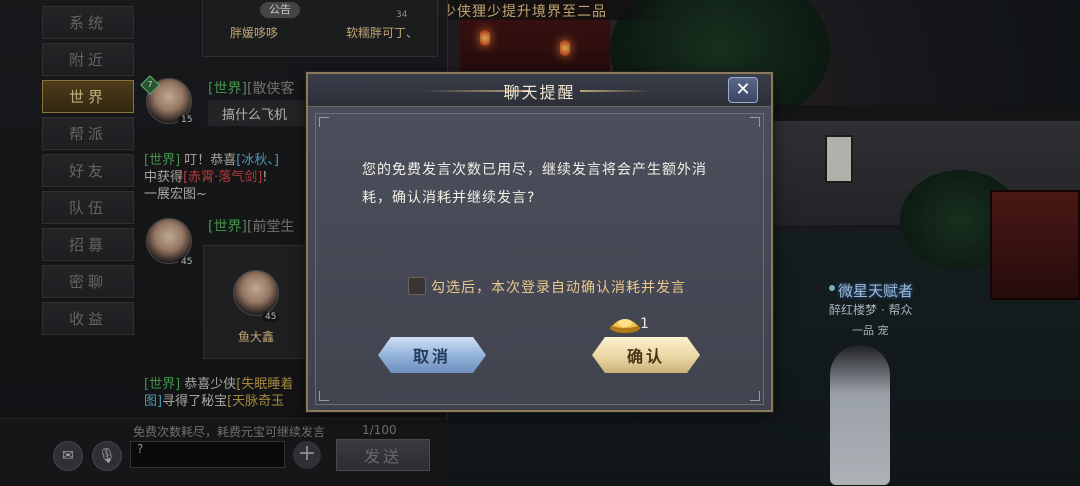  I want to click on close-button: ✕, so click(743, 90).